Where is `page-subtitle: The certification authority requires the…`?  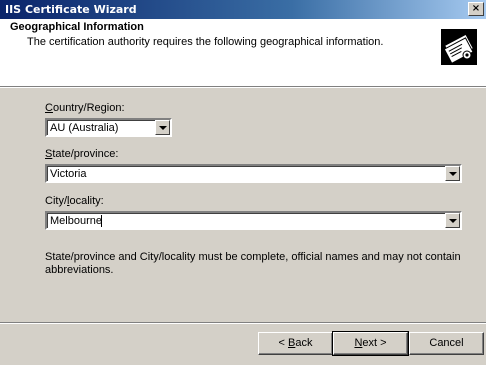
page-subtitle: The certification authority requires the… is located at coordinates (205, 42).